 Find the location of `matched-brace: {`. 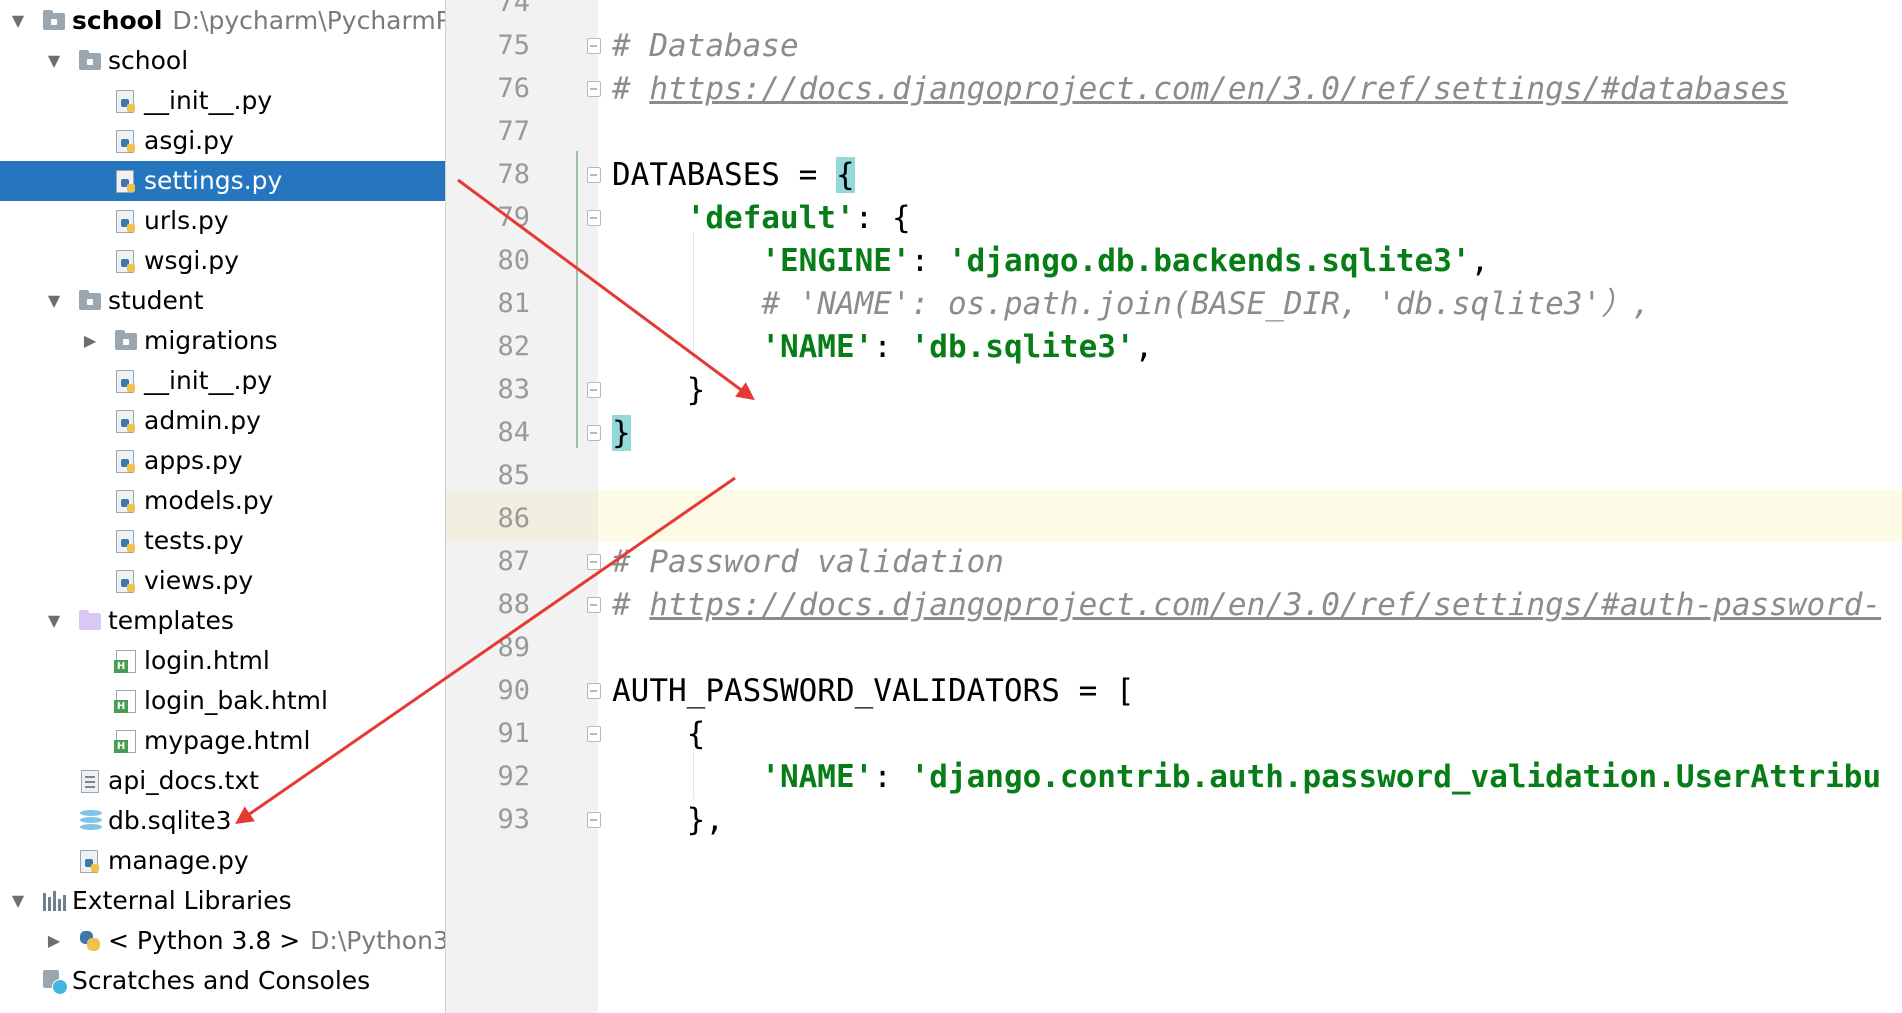

matched-brace: { is located at coordinates (845, 175).